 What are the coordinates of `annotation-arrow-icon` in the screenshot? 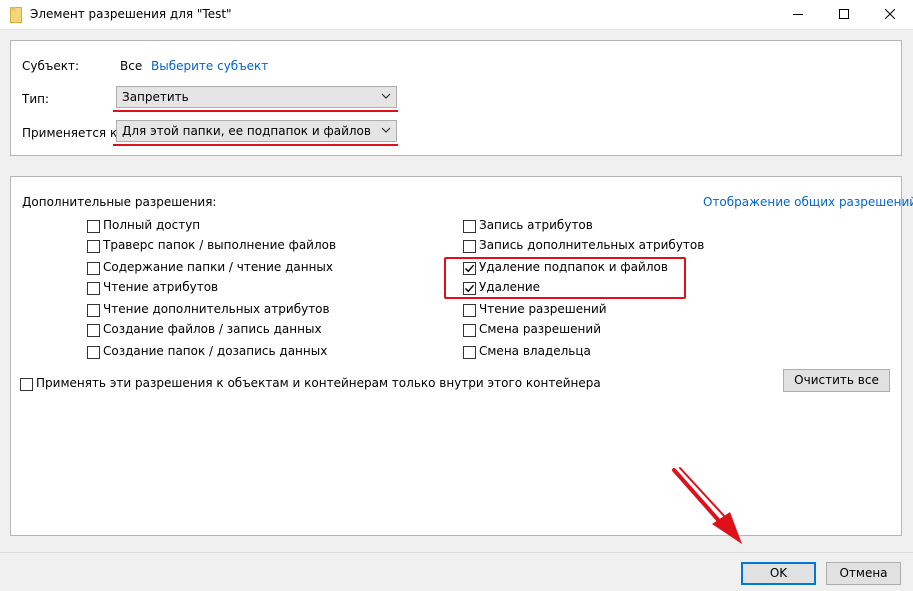 It's located at (707, 505).